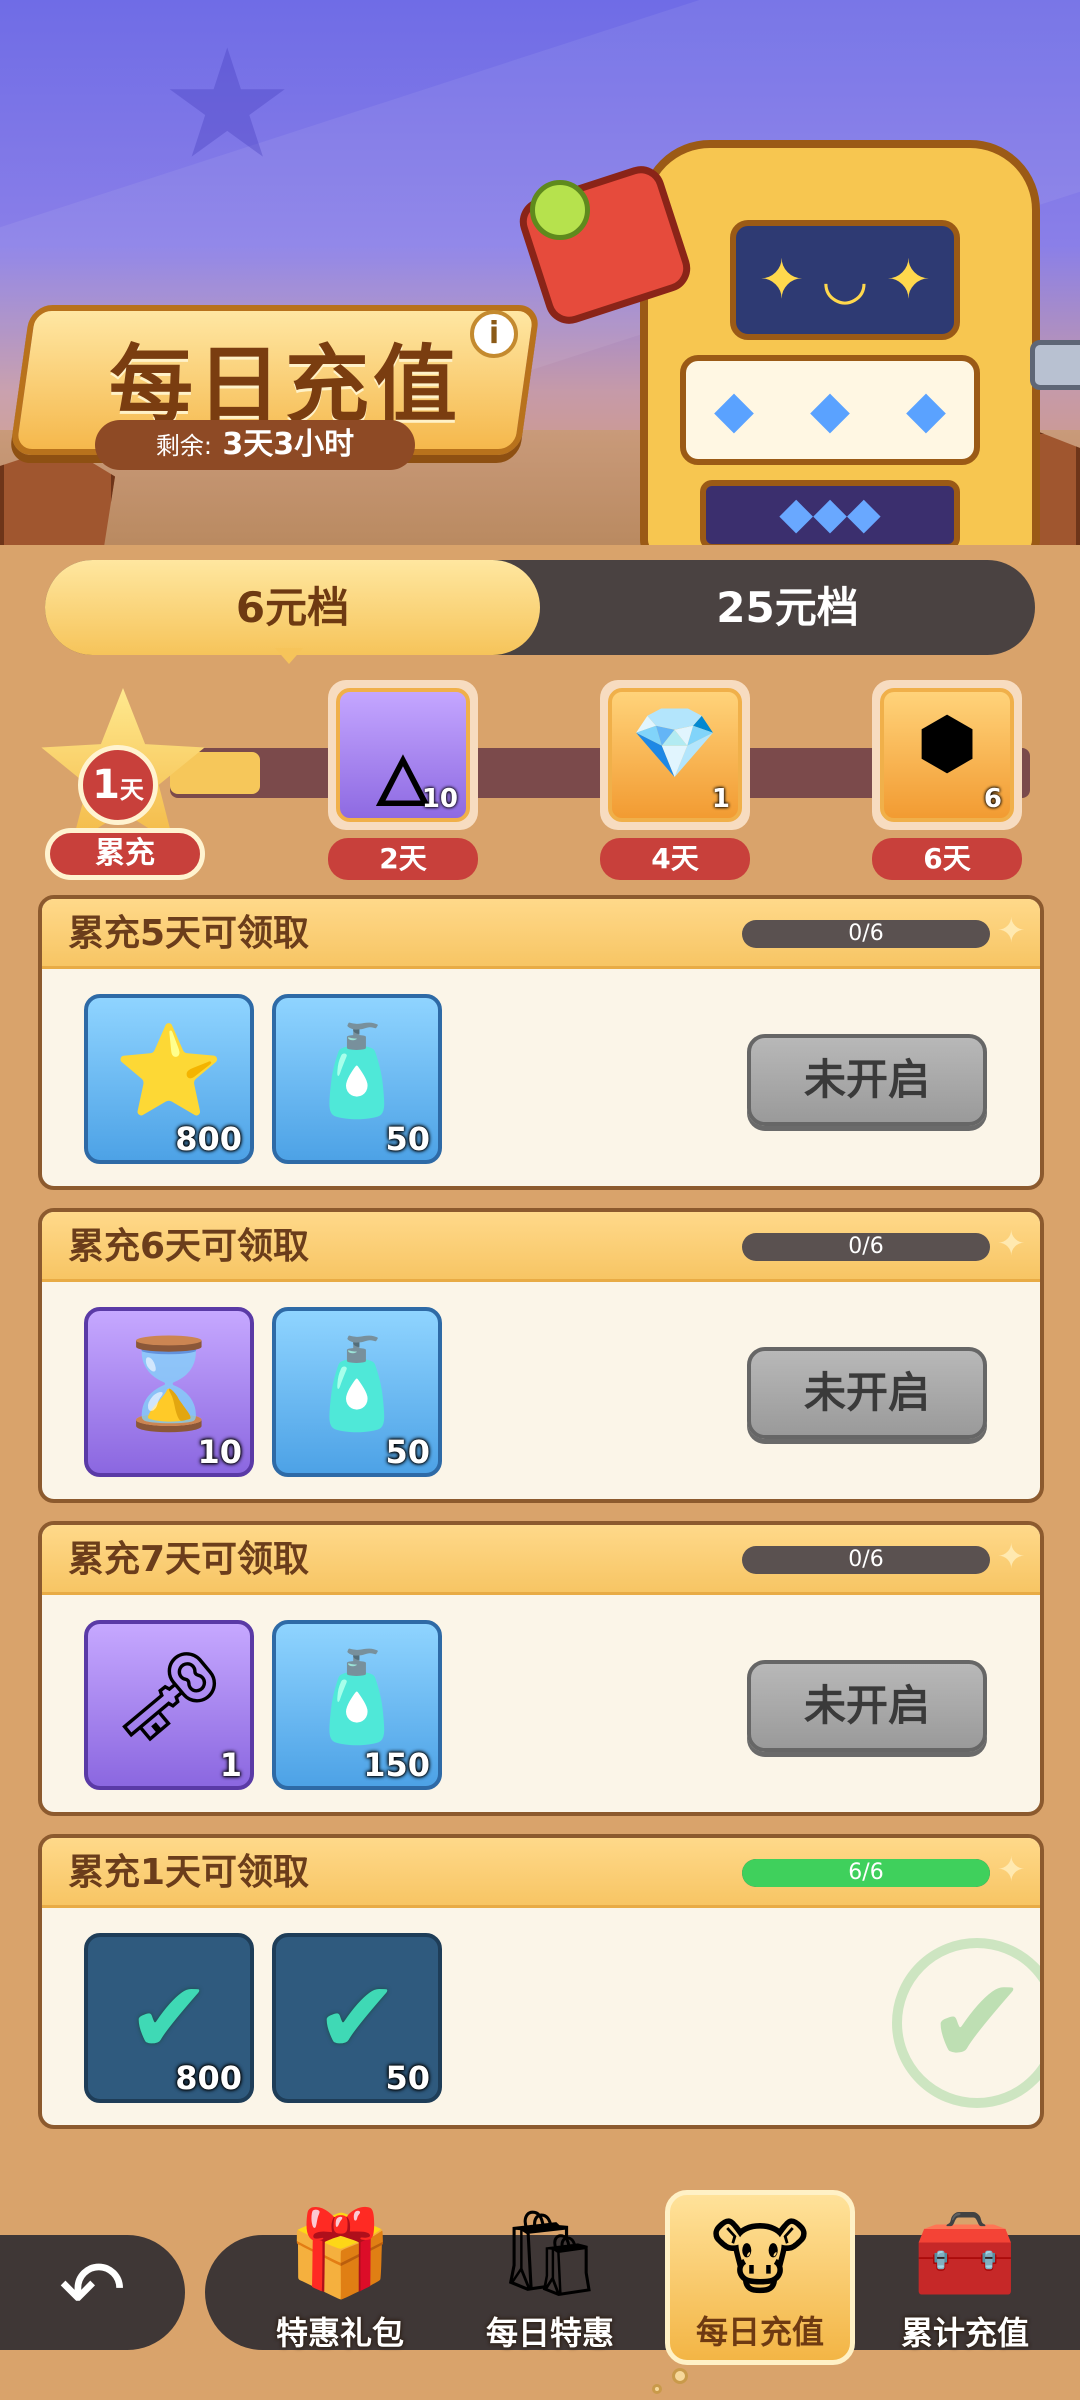 This screenshot has height=2400, width=1080. What do you see at coordinates (494, 334) in the screenshot?
I see `info-icon: i` at bounding box center [494, 334].